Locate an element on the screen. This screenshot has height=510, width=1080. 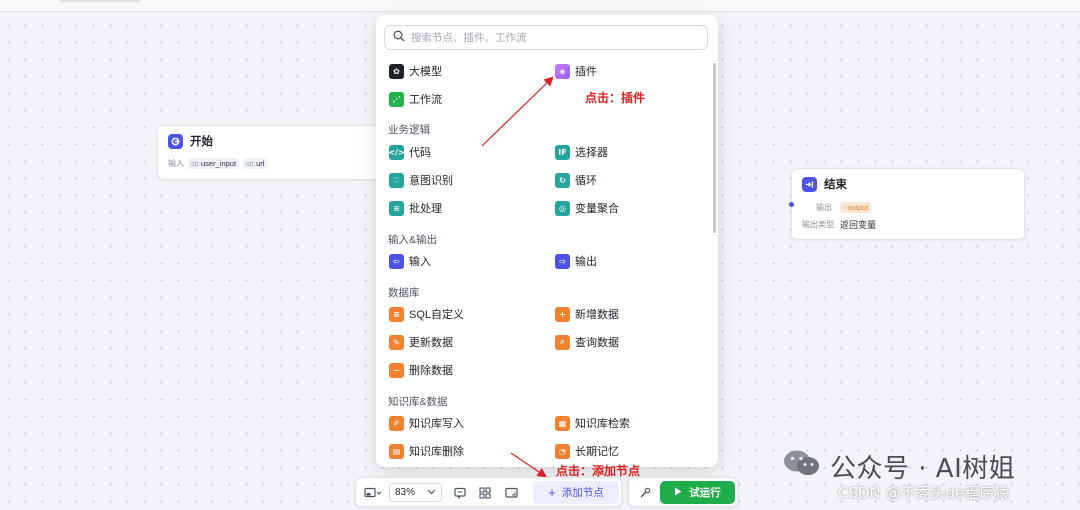
start-node: 开始 输入 str.user_input str.url is located at coordinates (272, 152).